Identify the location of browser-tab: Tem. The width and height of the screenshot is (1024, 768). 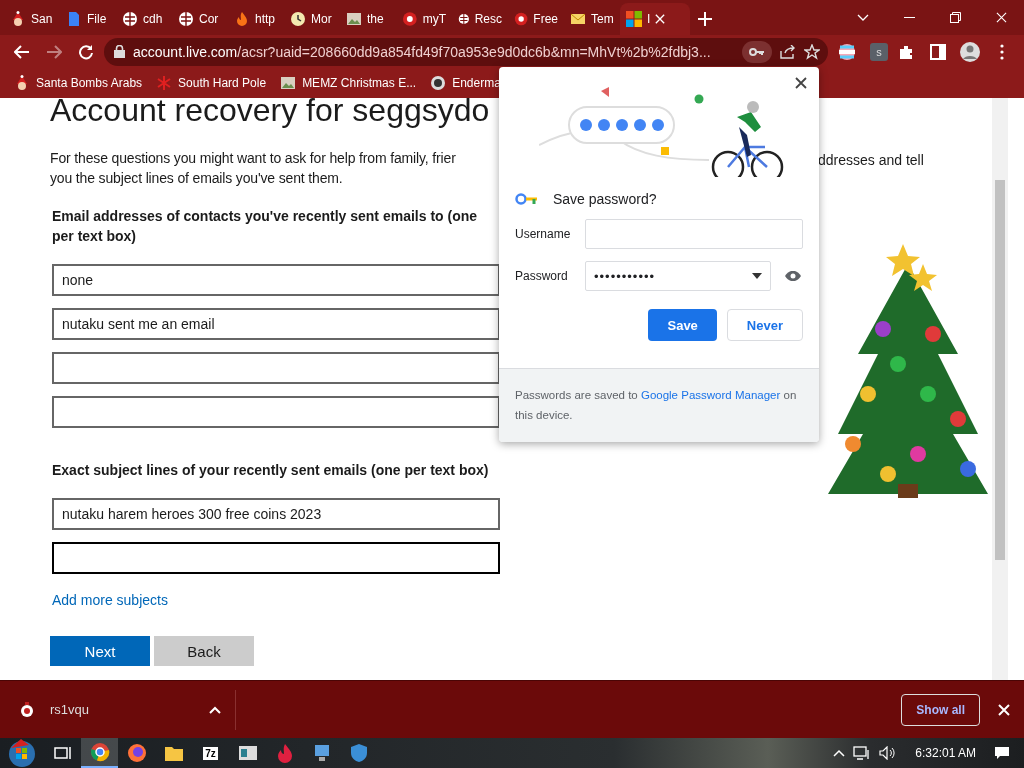
(592, 19).